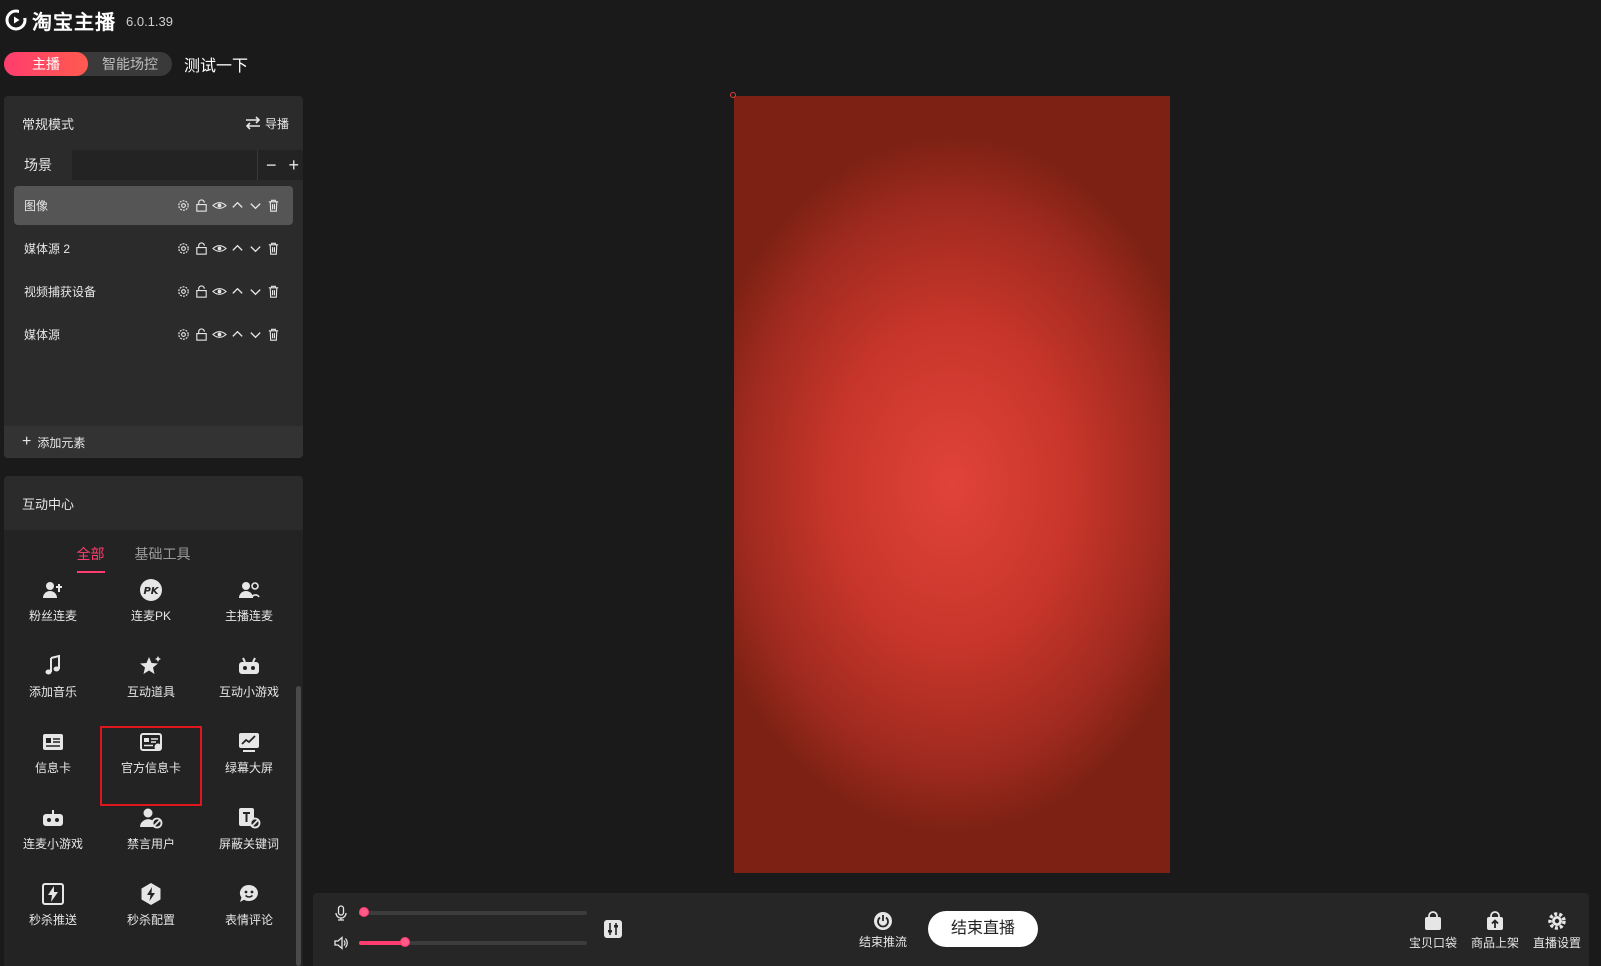 The height and width of the screenshot is (966, 1601). Describe the element at coordinates (249, 665) in the screenshot. I see `game-controller-icon` at that location.